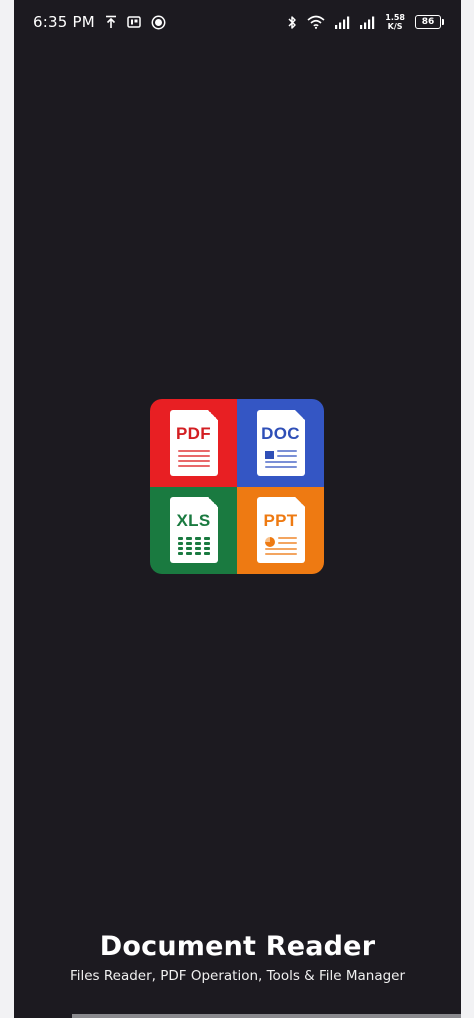 This screenshot has height=1018, width=474. Describe the element at coordinates (269, 542) in the screenshot. I see `pie-chart-icon` at that location.